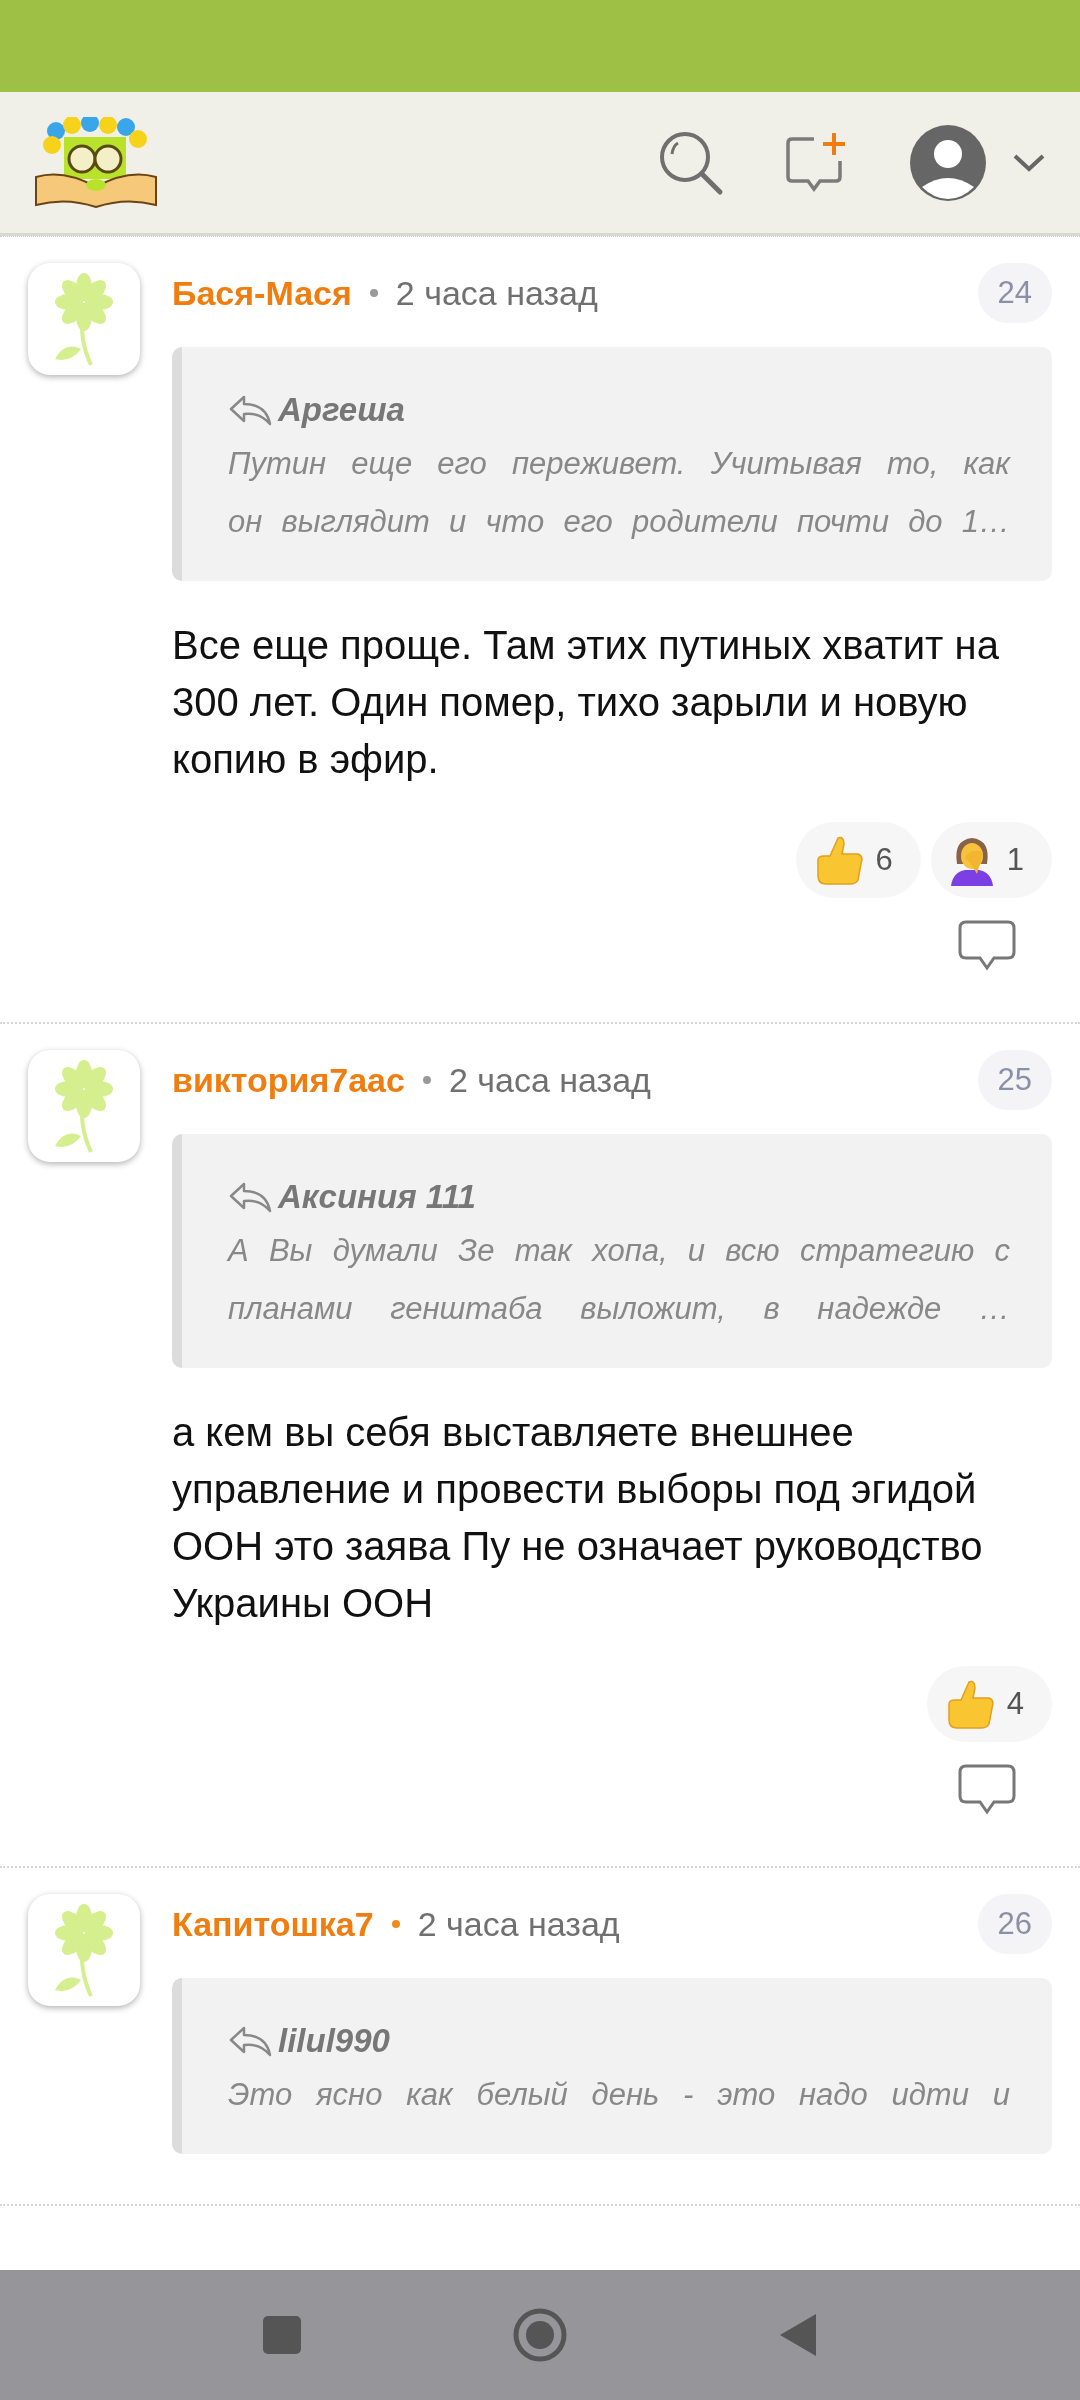  I want to click on user-avatar-icon, so click(948, 162).